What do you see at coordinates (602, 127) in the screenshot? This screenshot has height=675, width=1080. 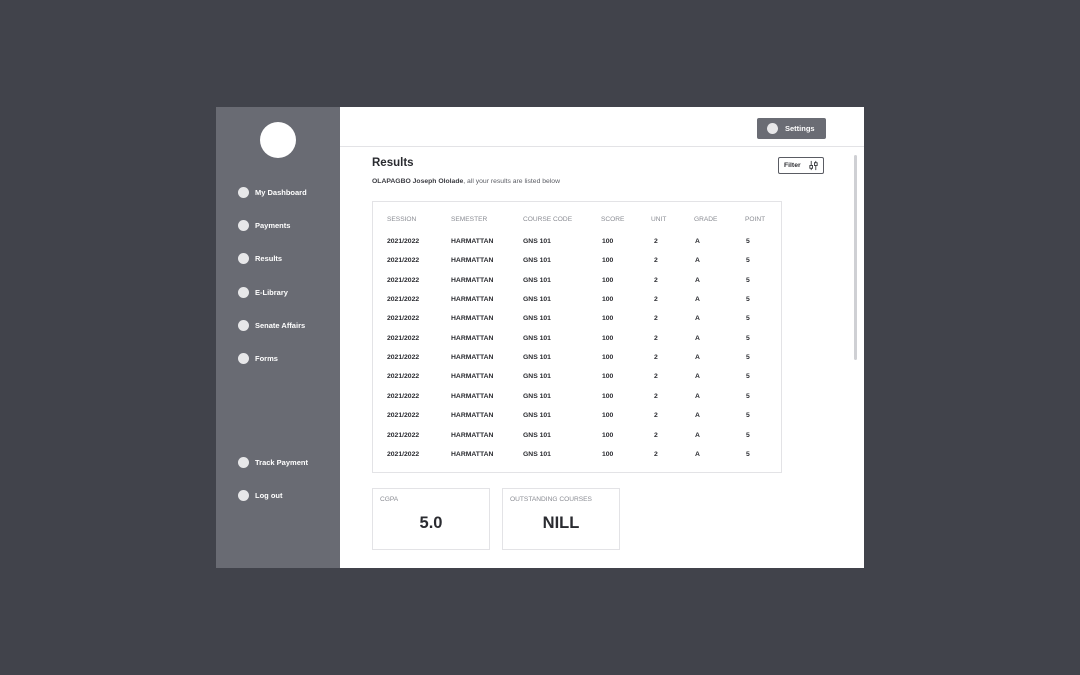 I see `top-bar: Settings` at bounding box center [602, 127].